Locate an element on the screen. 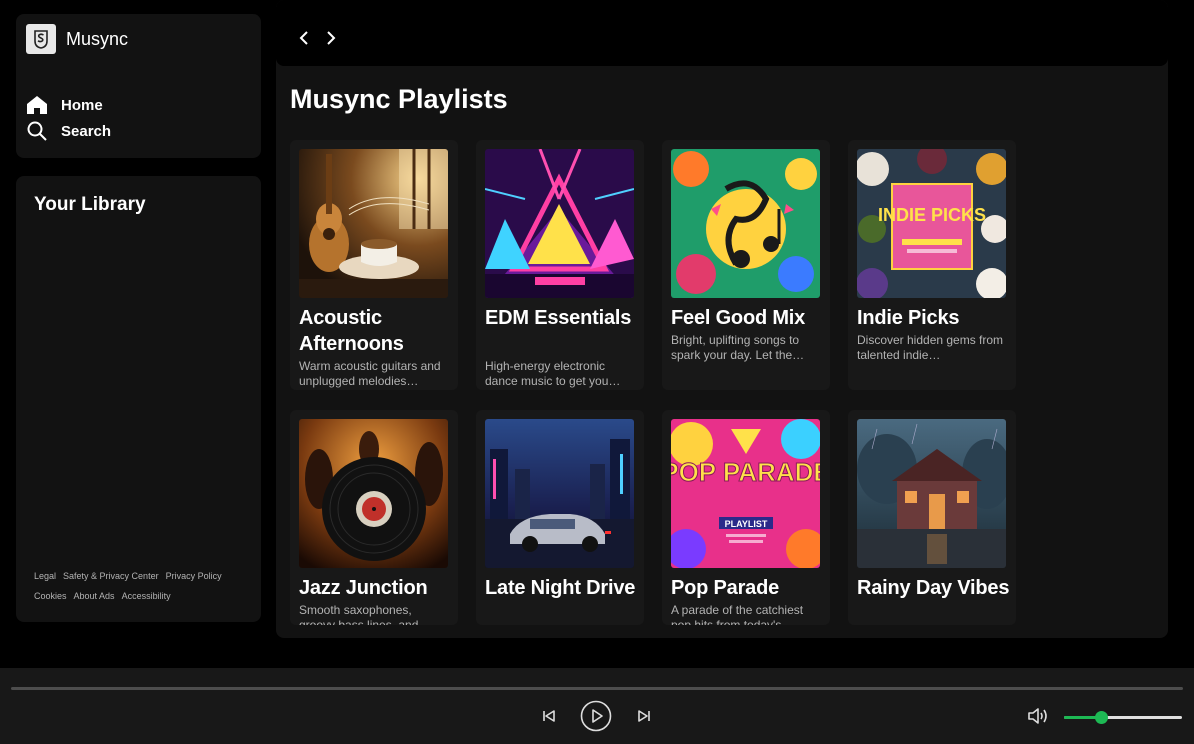 The width and height of the screenshot is (1194, 744). nav-search: Search is located at coordinates (68, 131).